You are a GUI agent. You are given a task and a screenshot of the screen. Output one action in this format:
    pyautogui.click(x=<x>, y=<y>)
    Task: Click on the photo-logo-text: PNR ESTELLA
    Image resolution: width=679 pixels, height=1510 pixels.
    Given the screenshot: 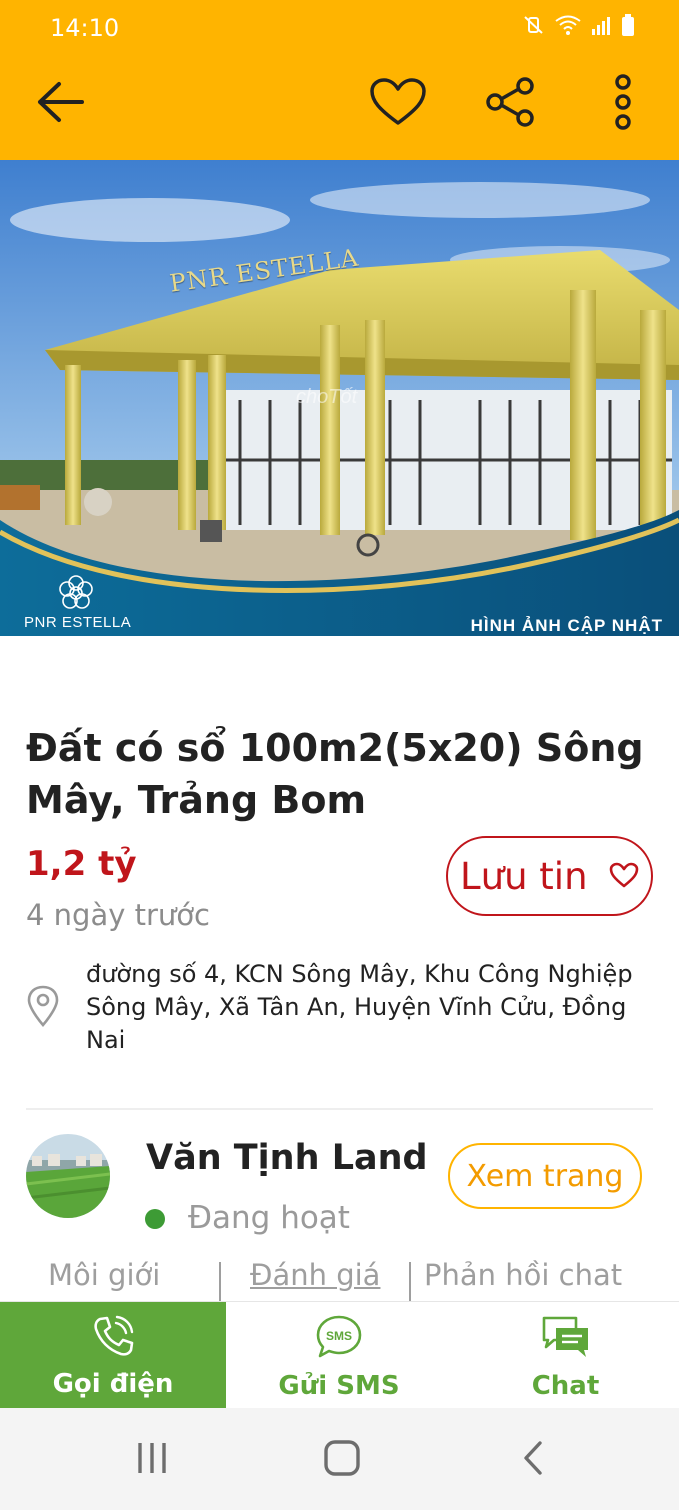 What is the action you would take?
    pyautogui.click(x=78, y=622)
    